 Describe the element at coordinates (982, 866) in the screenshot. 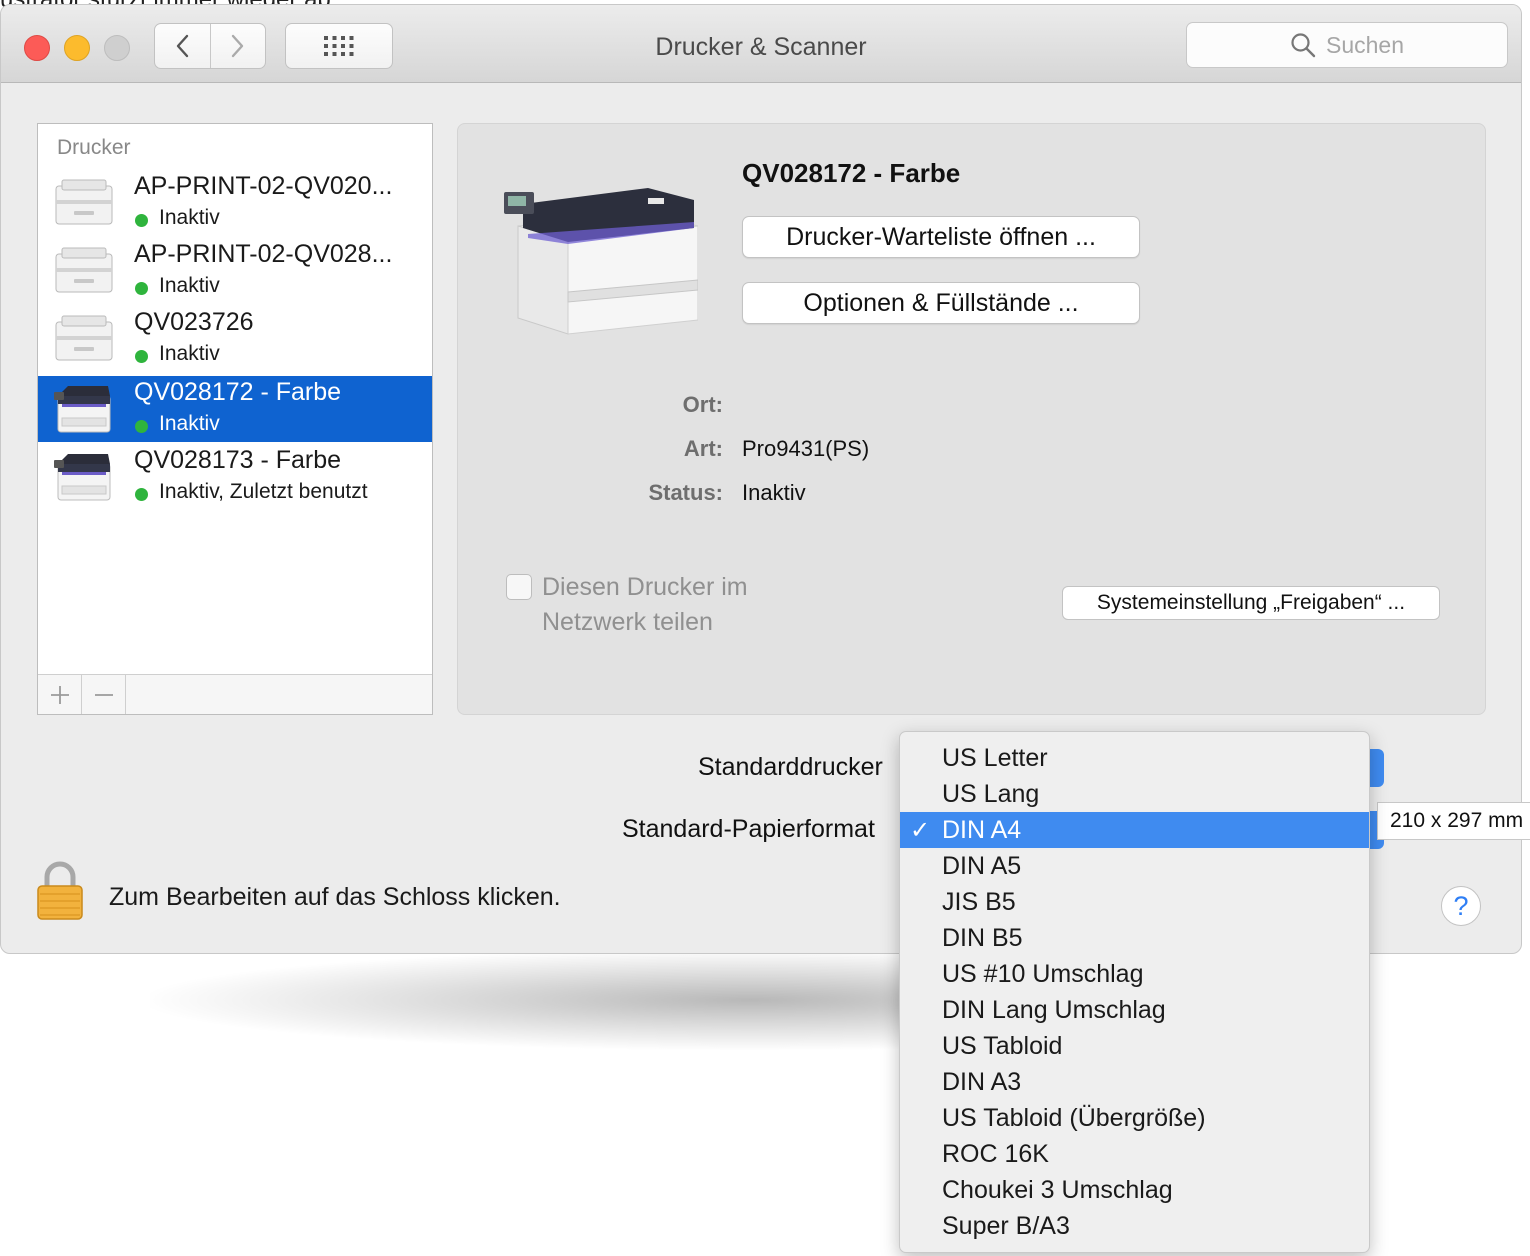

I see `menu-item-label: DIN A5` at that location.